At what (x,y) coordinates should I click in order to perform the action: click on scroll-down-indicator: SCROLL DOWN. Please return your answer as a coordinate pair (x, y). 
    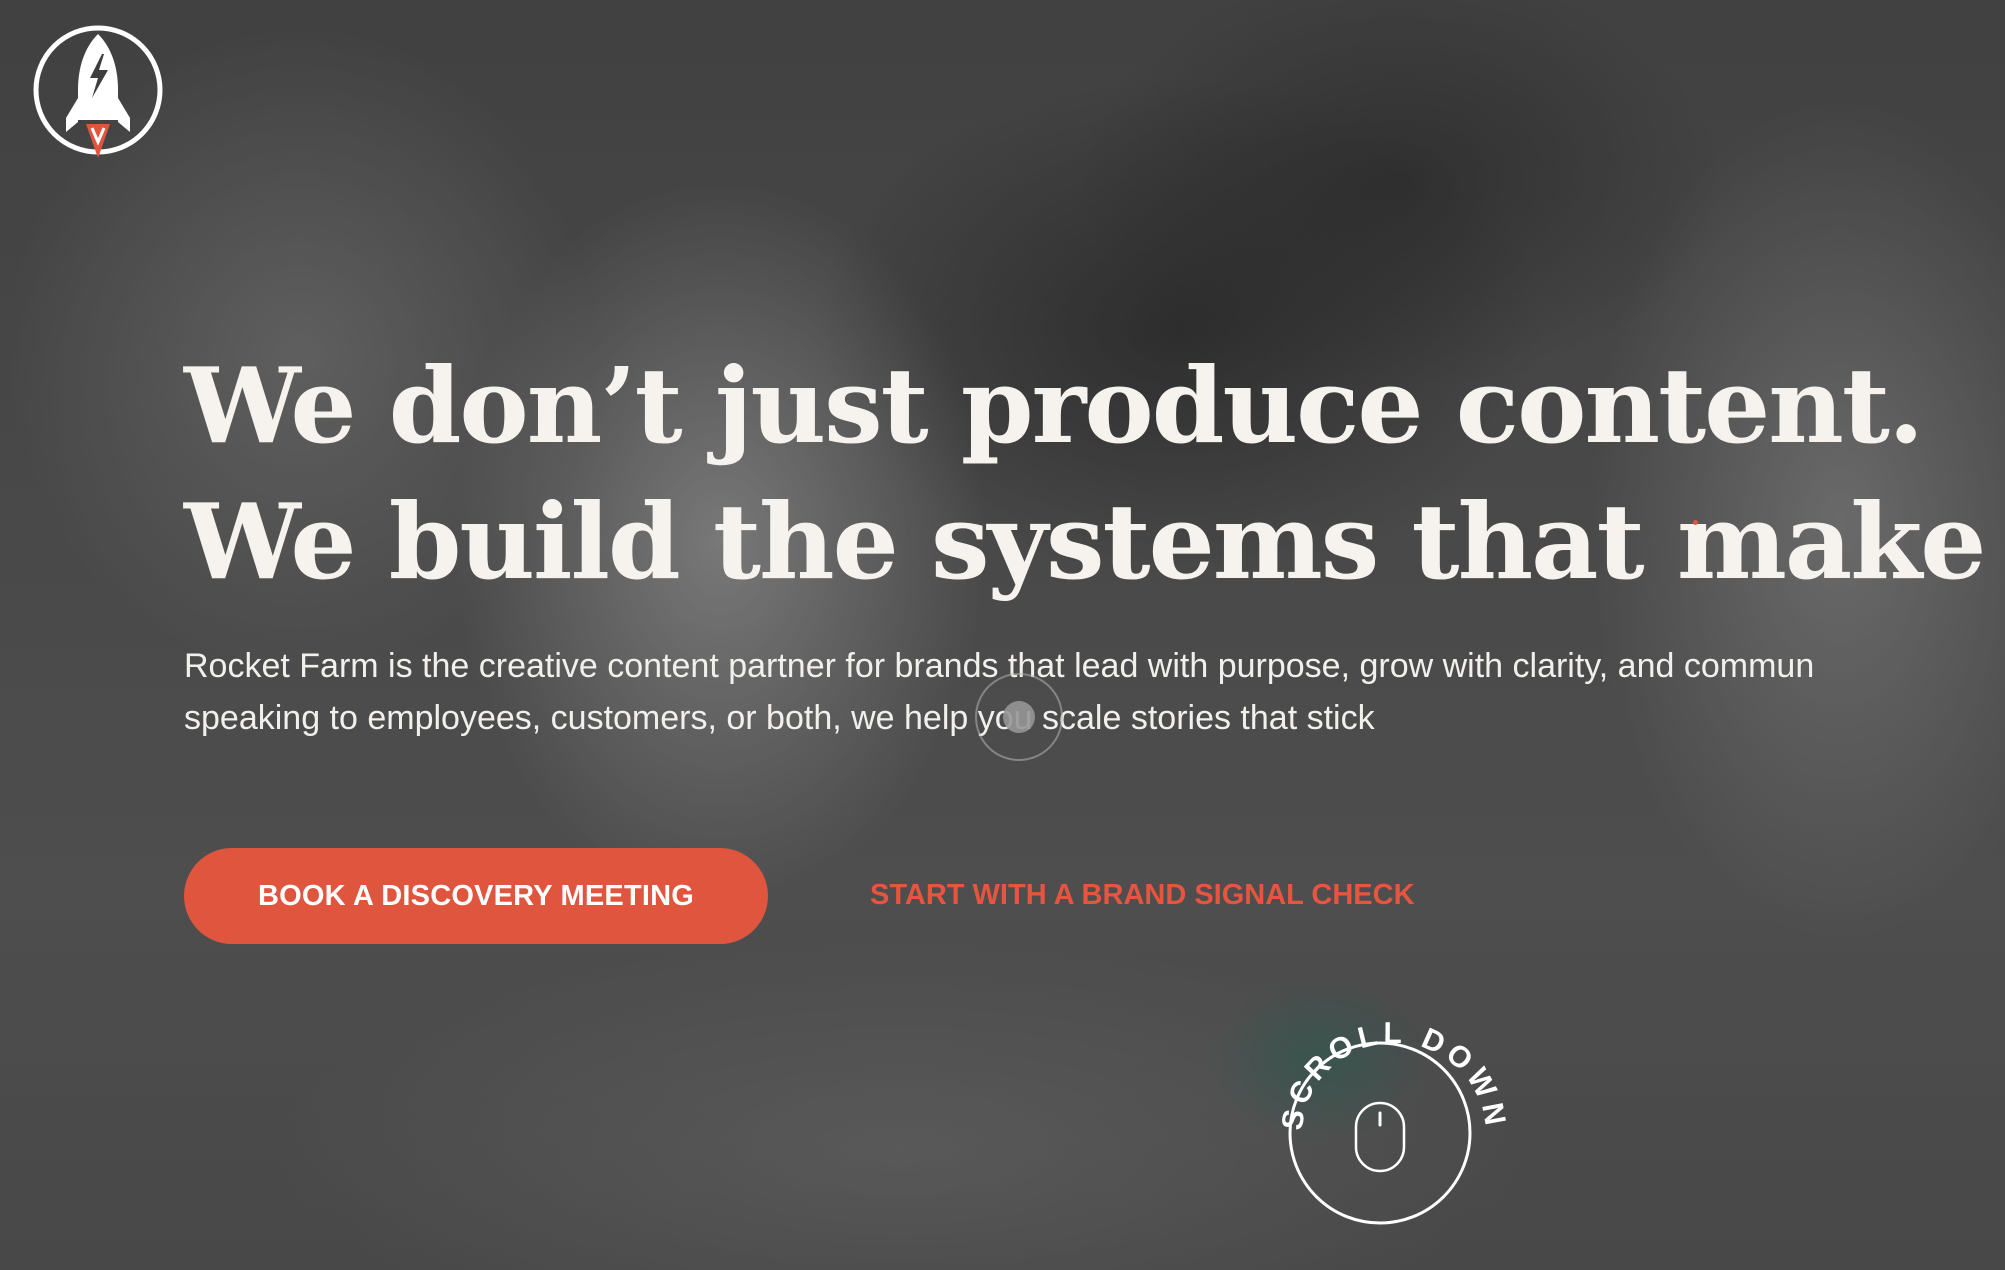
    Looking at the image, I should click on (1380, 1105).